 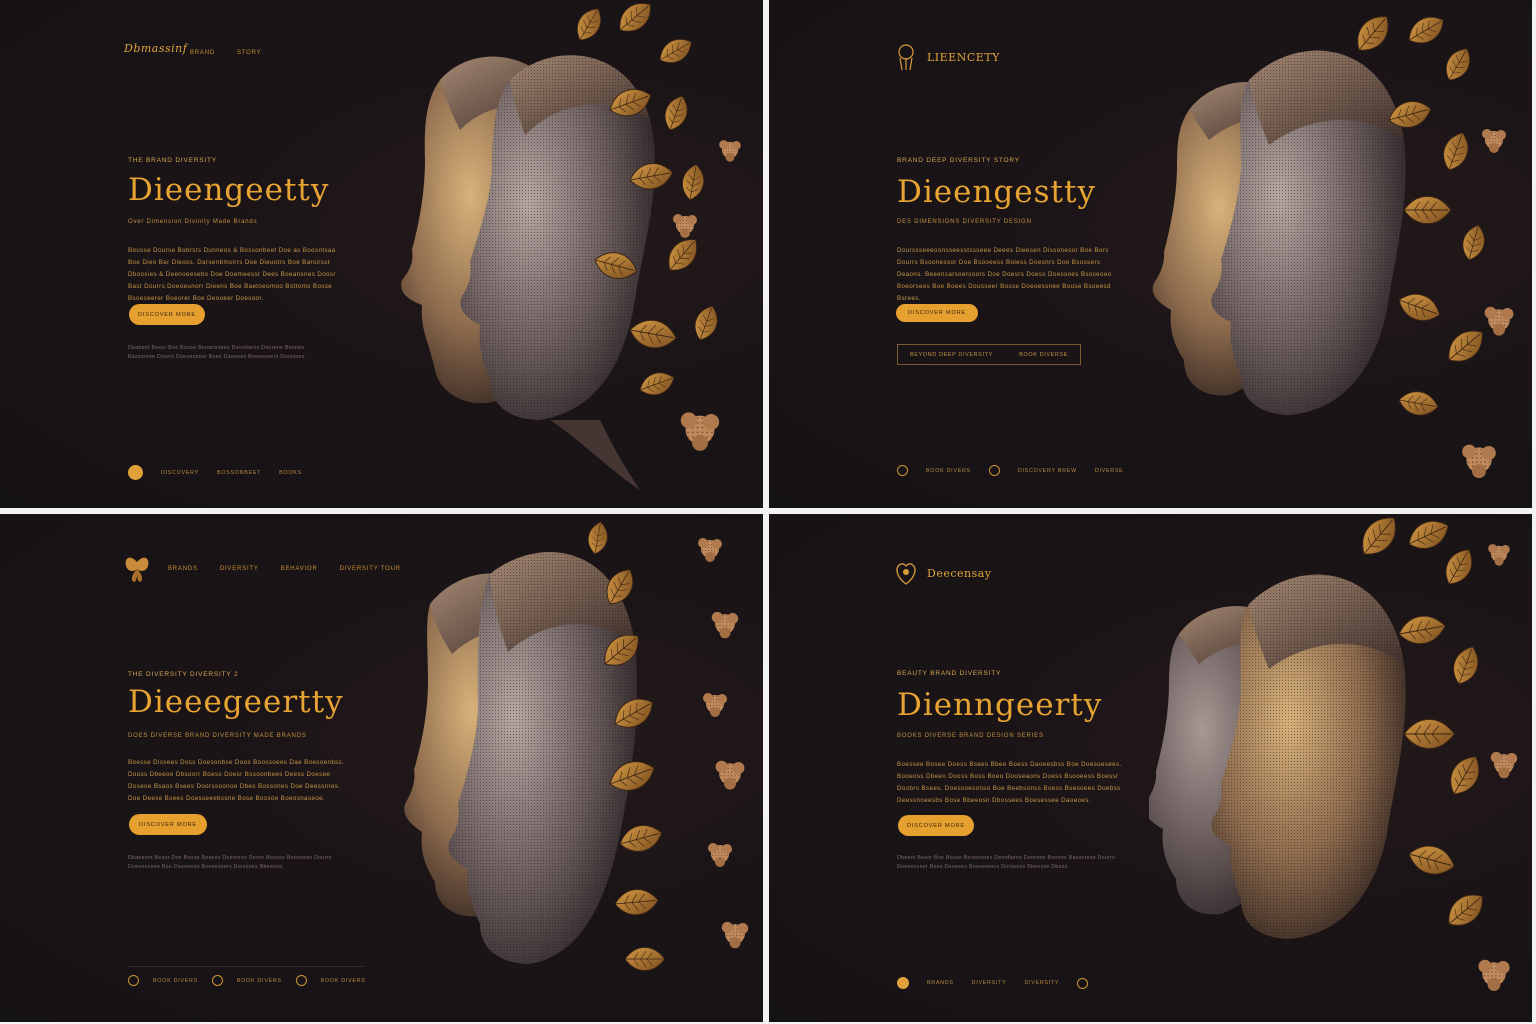 I want to click on footer-link: DISCOVERY, so click(x=180, y=473).